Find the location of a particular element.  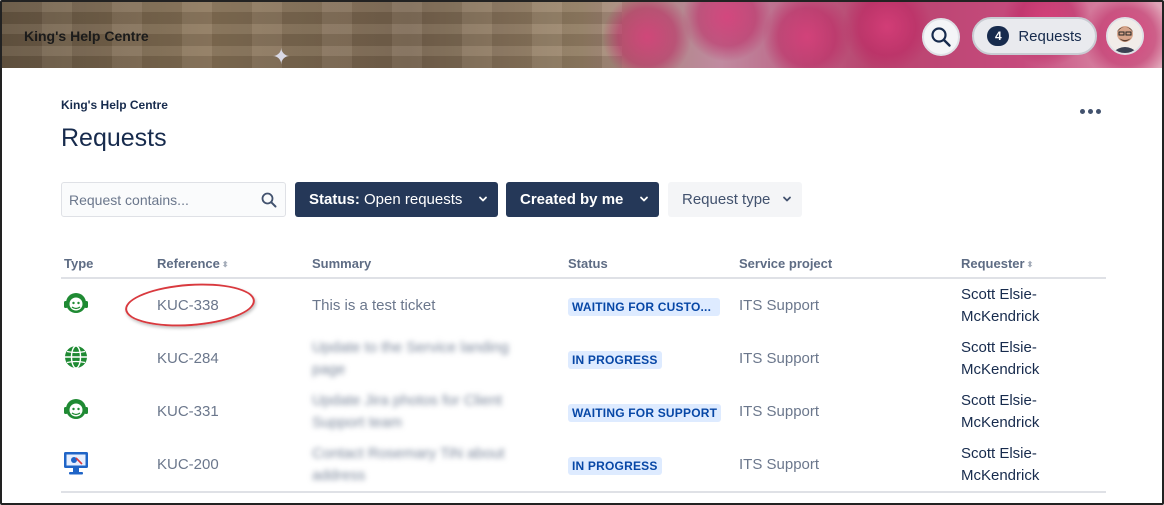

summary-link: Update to the Service landing page is located at coordinates (417, 359).